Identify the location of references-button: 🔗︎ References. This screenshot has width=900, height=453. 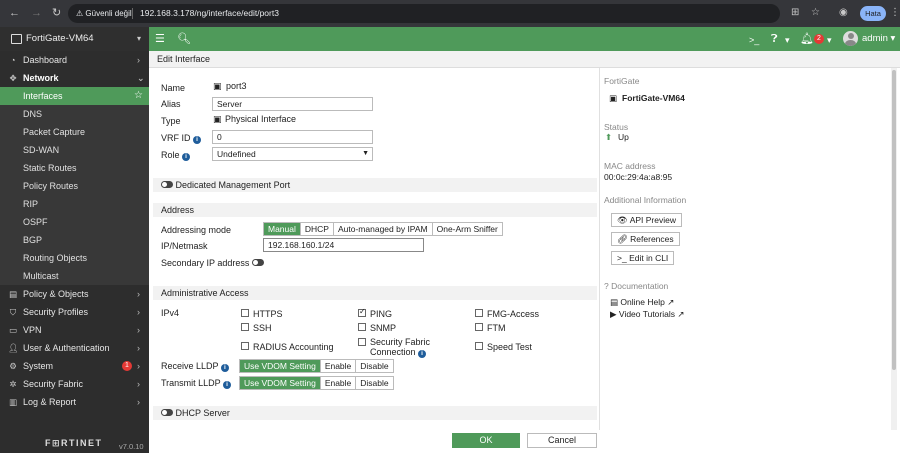
(645, 239).